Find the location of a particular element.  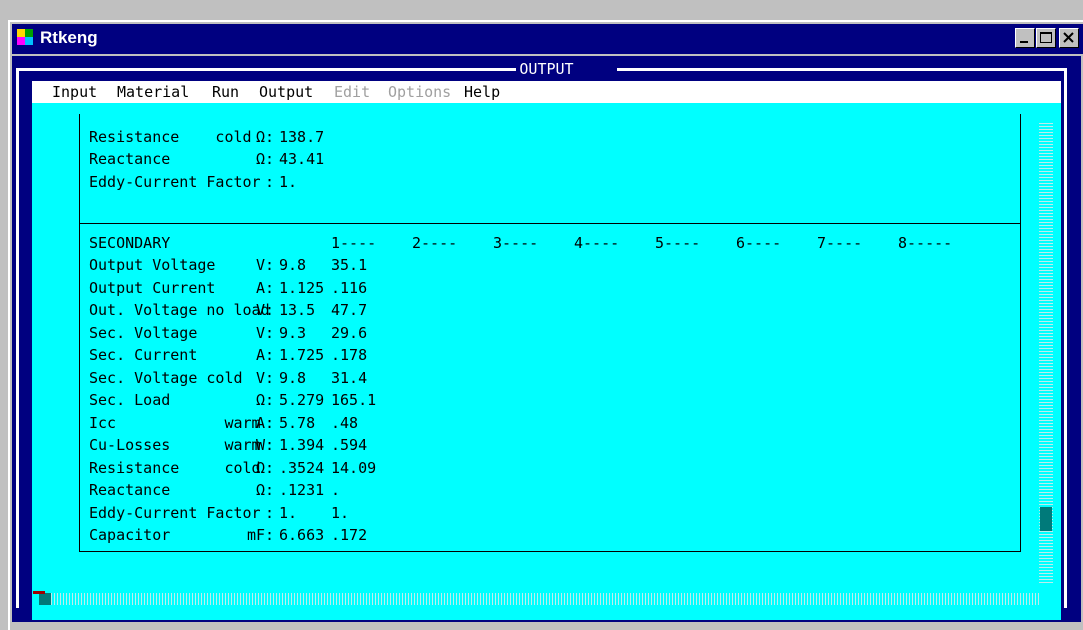

close-button is located at coordinates (1069, 38).